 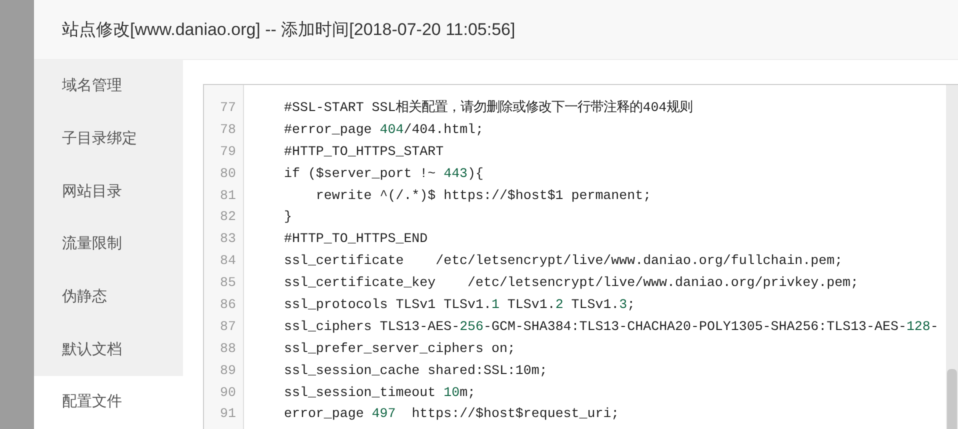 I want to click on code-line: ssl_protocols TLSv1 TLSv1.1 TLSv1.2 TLSv1.3;, so click(x=459, y=305).